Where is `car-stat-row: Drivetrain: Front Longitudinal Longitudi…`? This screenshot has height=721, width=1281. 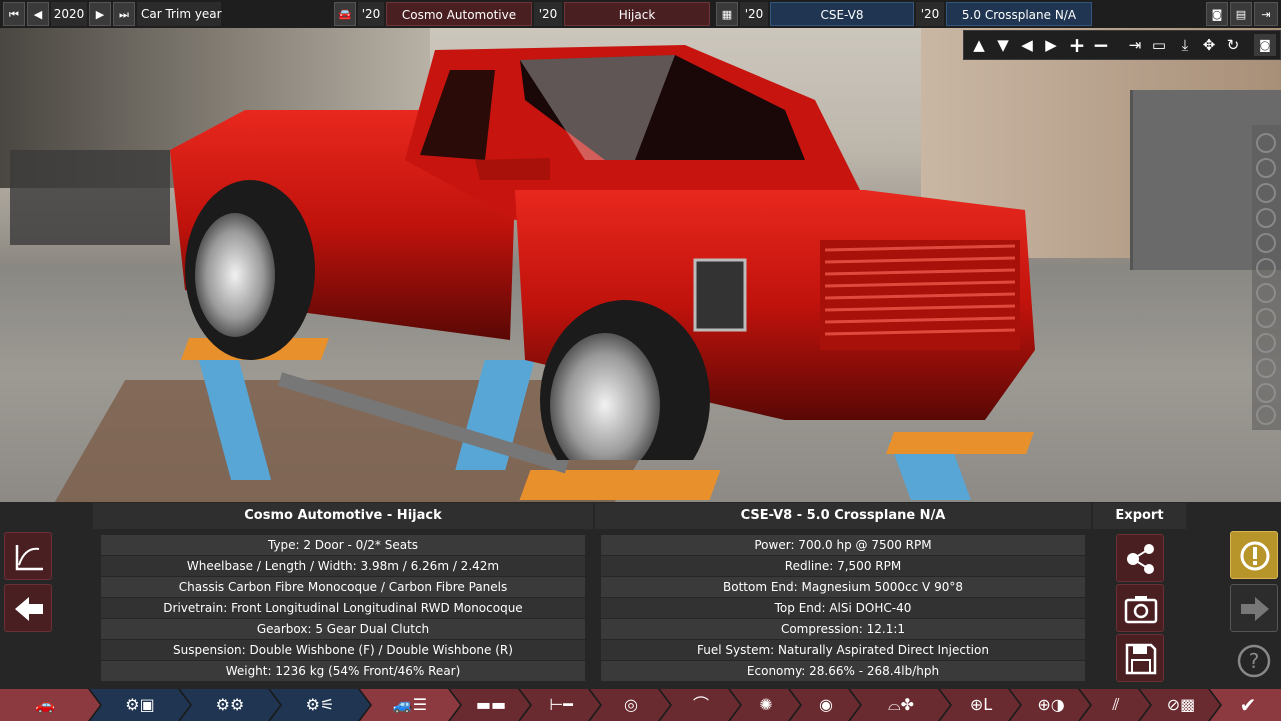
car-stat-row: Drivetrain: Front Longitudinal Longitudi… is located at coordinates (343, 608).